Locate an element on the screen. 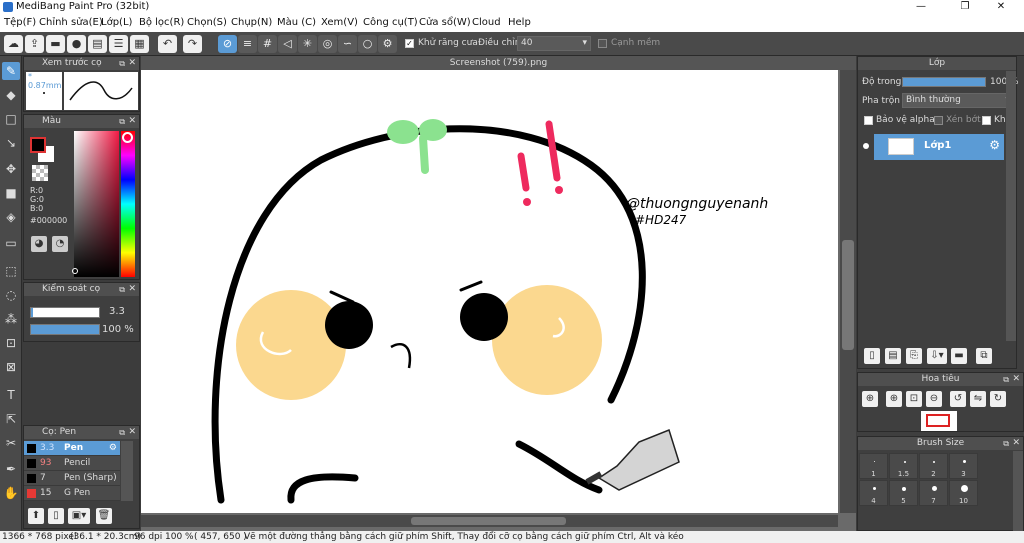 The width and height of the screenshot is (1024, 543). folder-icon: ▬ is located at coordinates (959, 356).